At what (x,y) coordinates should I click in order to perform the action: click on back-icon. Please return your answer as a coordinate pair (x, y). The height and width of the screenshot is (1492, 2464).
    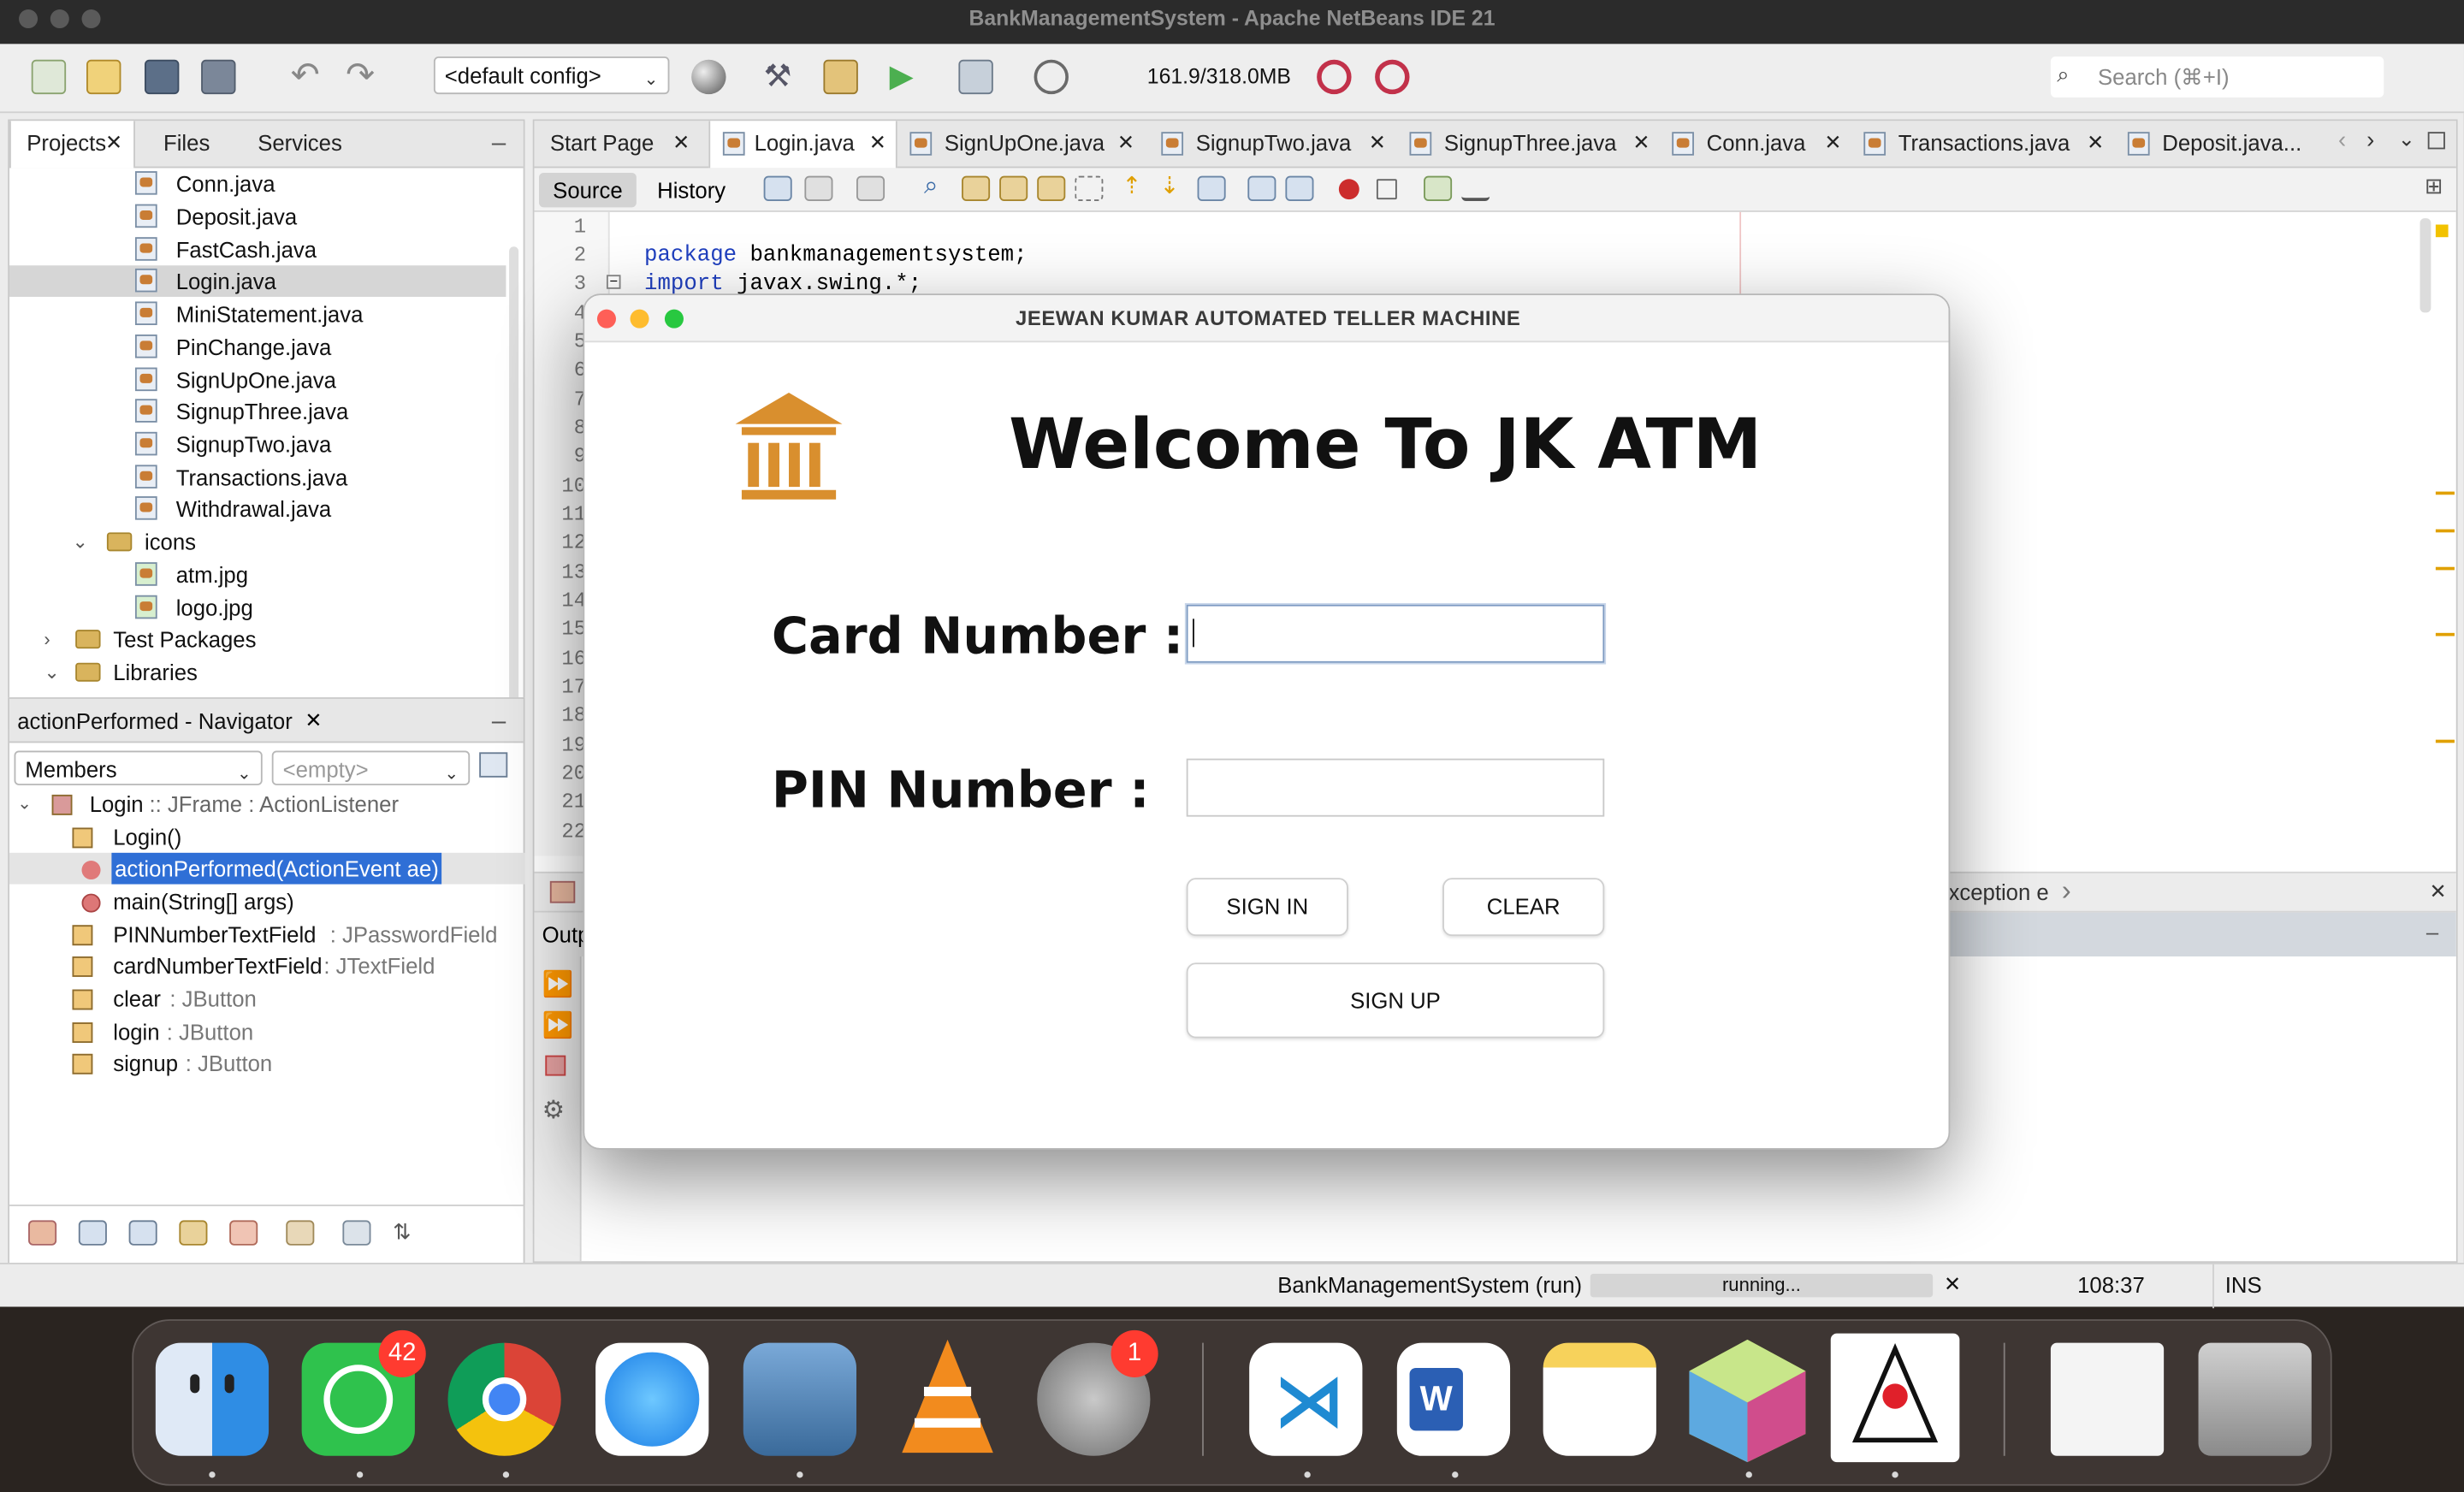
    Looking at the image, I should click on (818, 188).